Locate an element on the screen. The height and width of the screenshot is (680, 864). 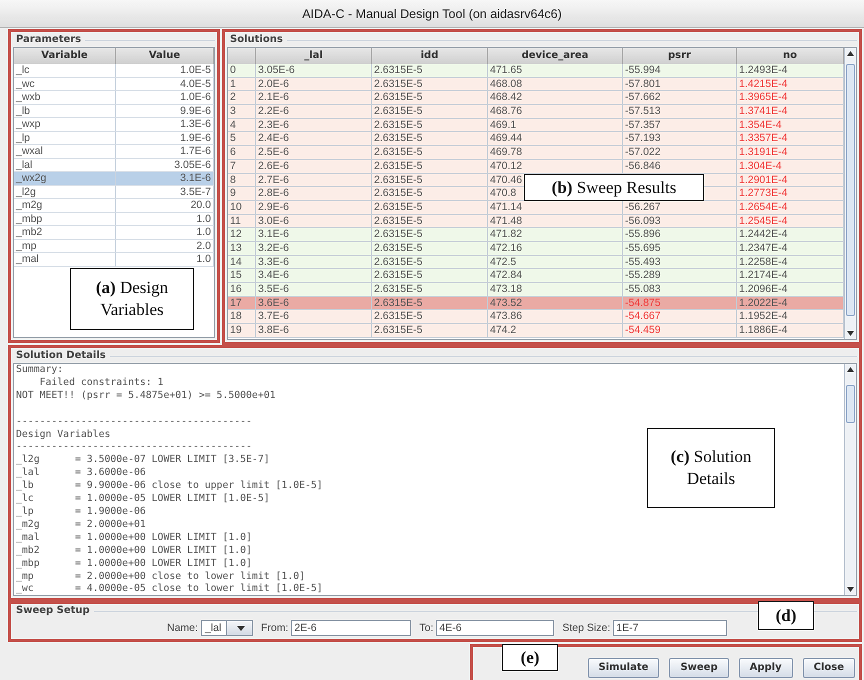
table-cell: 3.5E-7 is located at coordinates (165, 192).